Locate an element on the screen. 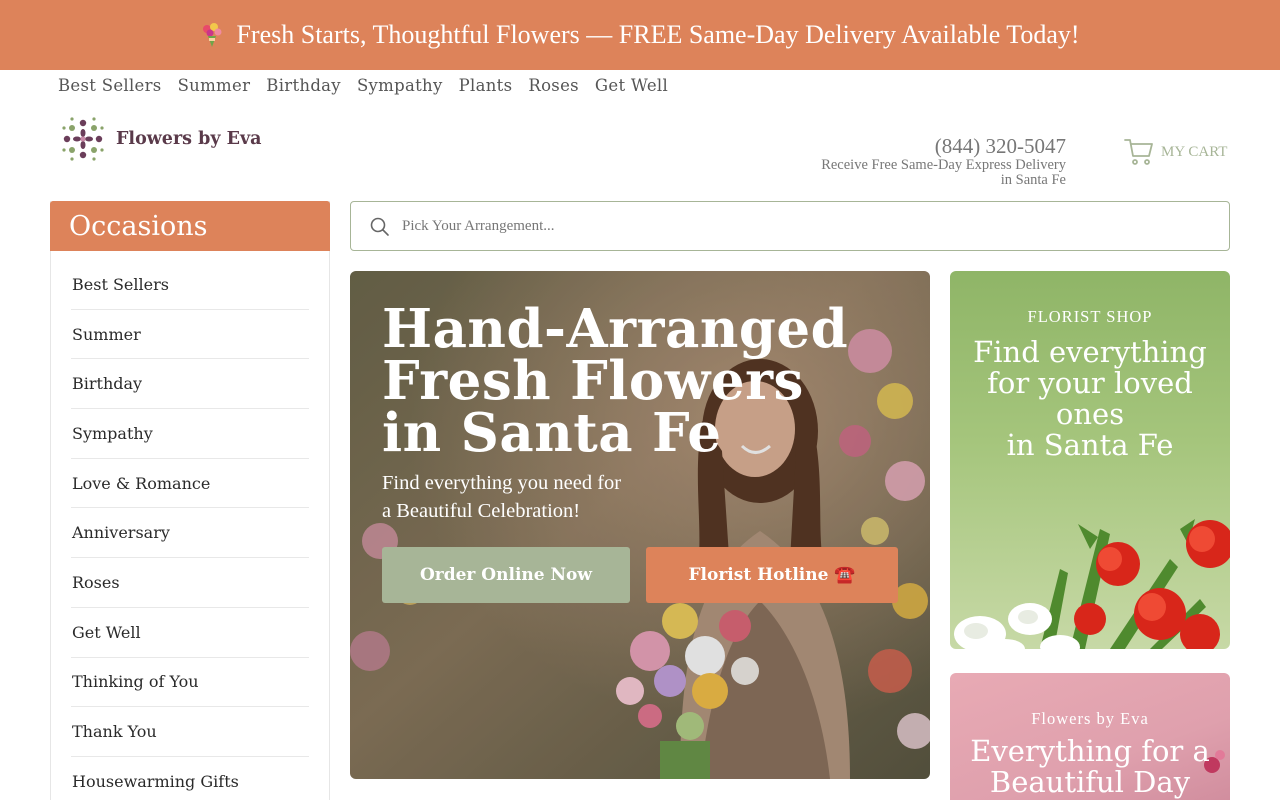 This screenshot has height=800, width=1280. sidebar-item-thank-you: Thank You is located at coordinates (190, 732).